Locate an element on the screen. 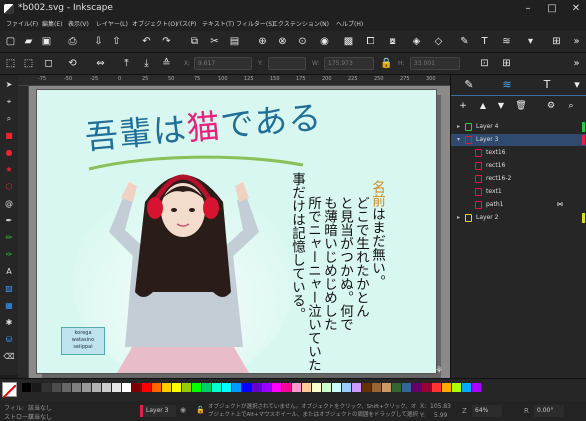 The image size is (586, 421). badge-box: korega watasino seiippai is located at coordinates (83, 341).